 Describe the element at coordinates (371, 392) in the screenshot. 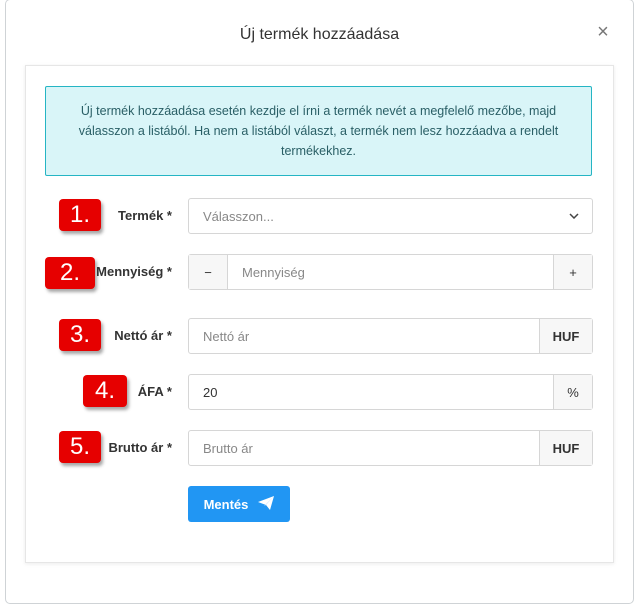

I see `vat-input: 20` at that location.